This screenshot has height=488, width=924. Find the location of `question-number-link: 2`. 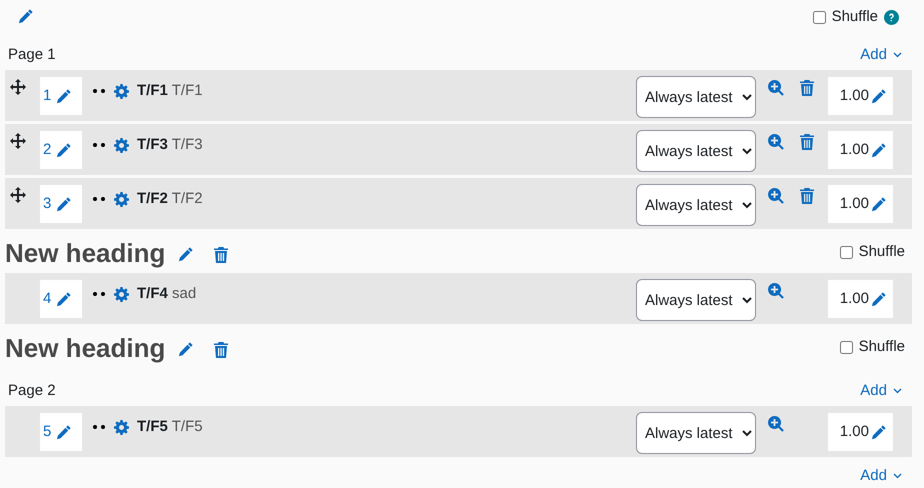

question-number-link: 2 is located at coordinates (61, 150).